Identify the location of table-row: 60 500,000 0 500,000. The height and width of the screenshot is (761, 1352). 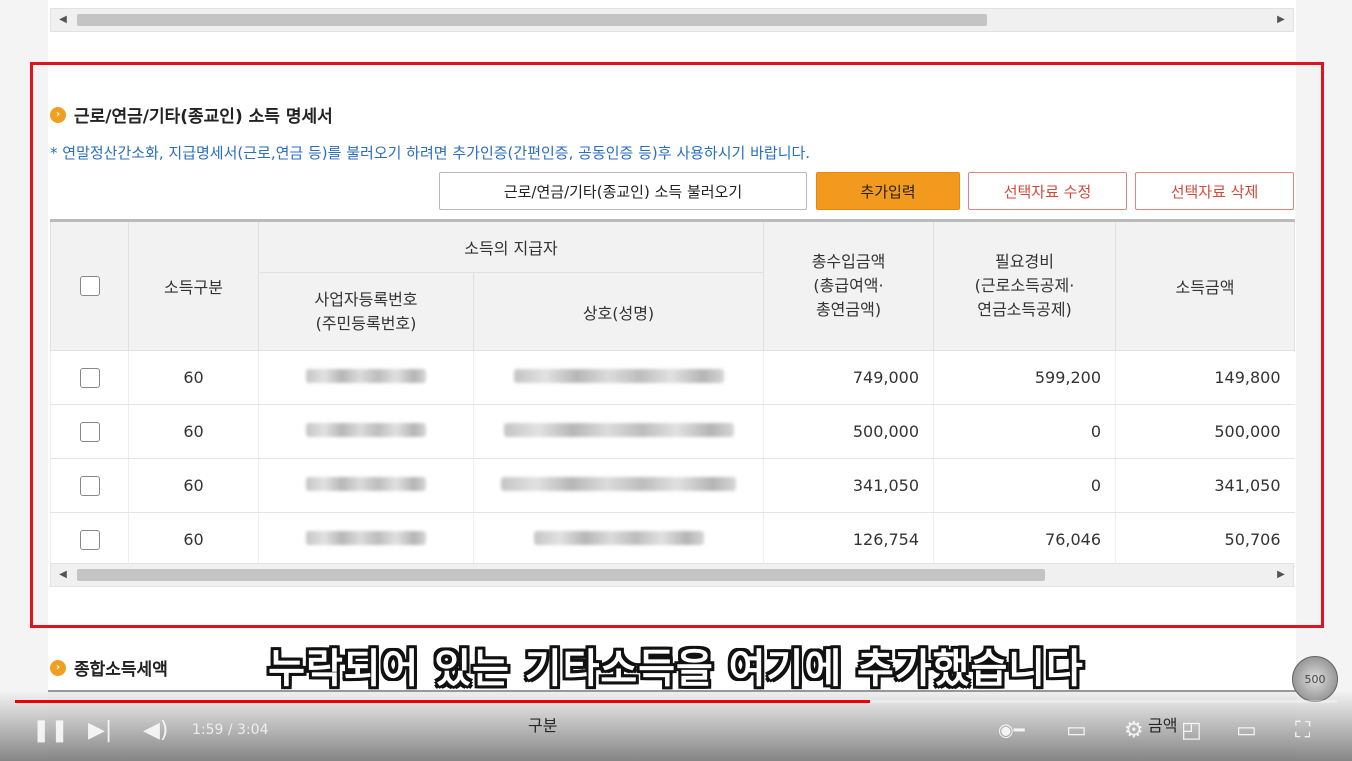
(672, 431).